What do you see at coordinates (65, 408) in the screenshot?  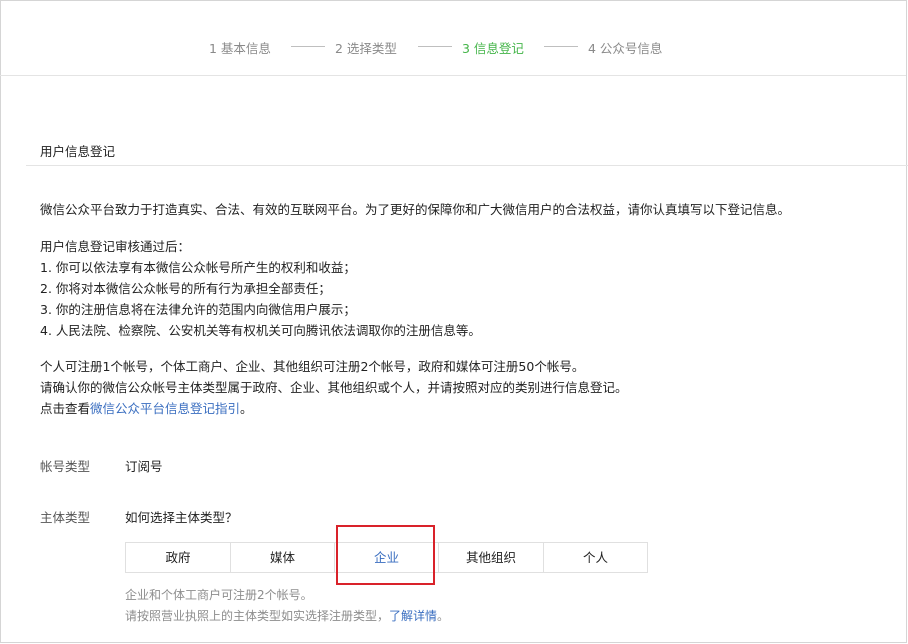 I see `note-guide-prefix: 点击查看` at bounding box center [65, 408].